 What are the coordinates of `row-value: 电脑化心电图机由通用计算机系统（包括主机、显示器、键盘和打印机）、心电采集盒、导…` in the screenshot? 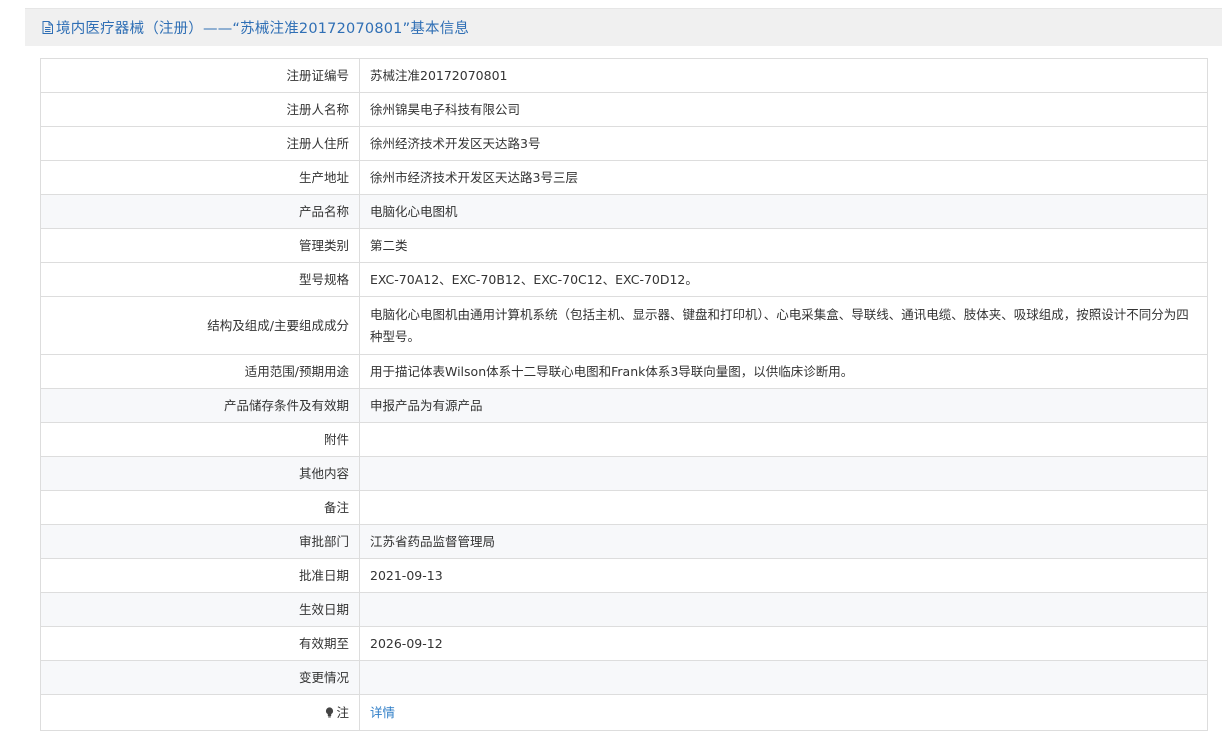 It's located at (783, 325).